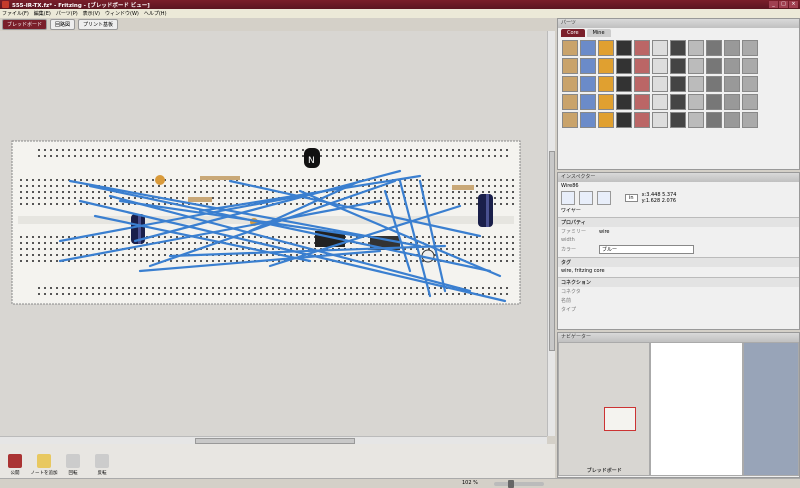 The width and height of the screenshot is (800, 488). What do you see at coordinates (67, 13) in the screenshot?
I see `menu-parts: パーツ(P)` at bounding box center [67, 13].